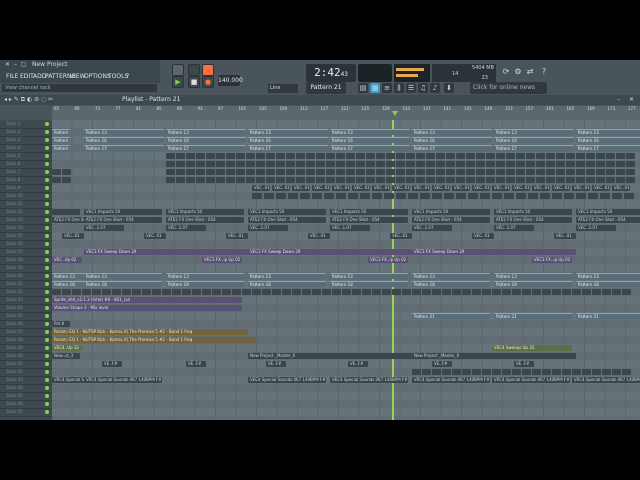 The height and width of the screenshot is (480, 640). I want to click on tempo-tap-icon: ♪, so click(435, 88).